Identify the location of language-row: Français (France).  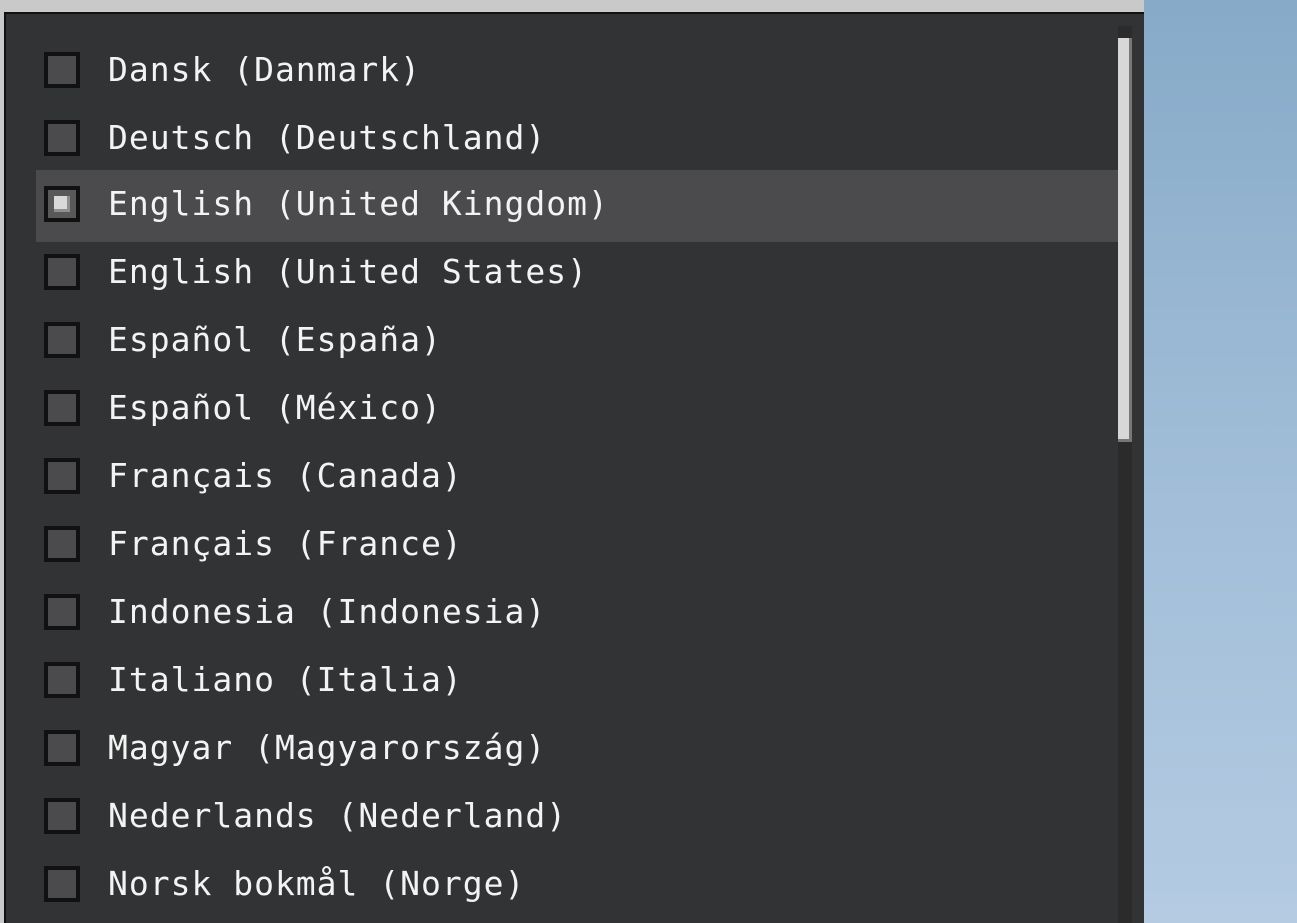
(582, 546).